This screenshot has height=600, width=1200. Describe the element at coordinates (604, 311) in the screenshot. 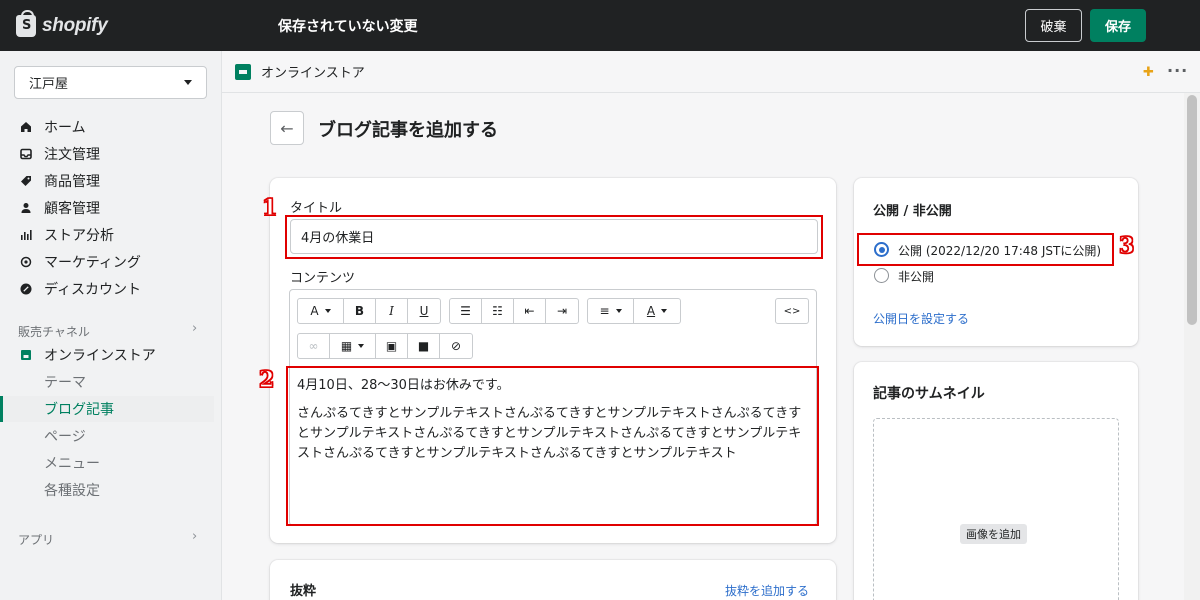

I see `align-left-icon: ≡` at that location.